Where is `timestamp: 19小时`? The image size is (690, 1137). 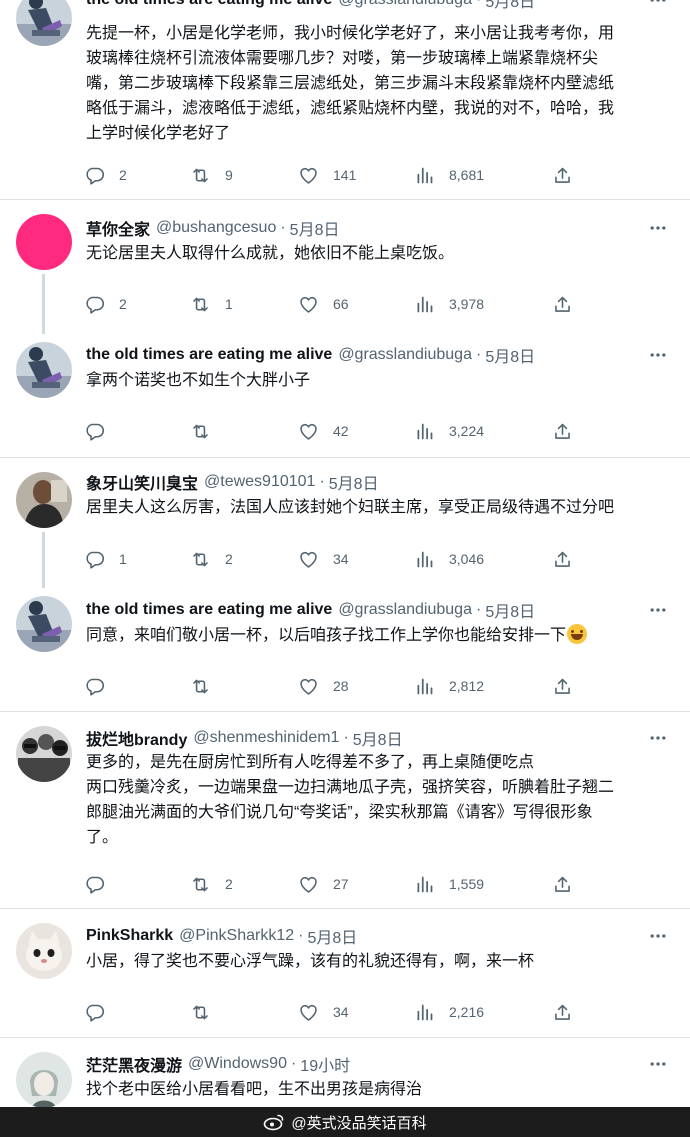 timestamp: 19小时 is located at coordinates (325, 1064).